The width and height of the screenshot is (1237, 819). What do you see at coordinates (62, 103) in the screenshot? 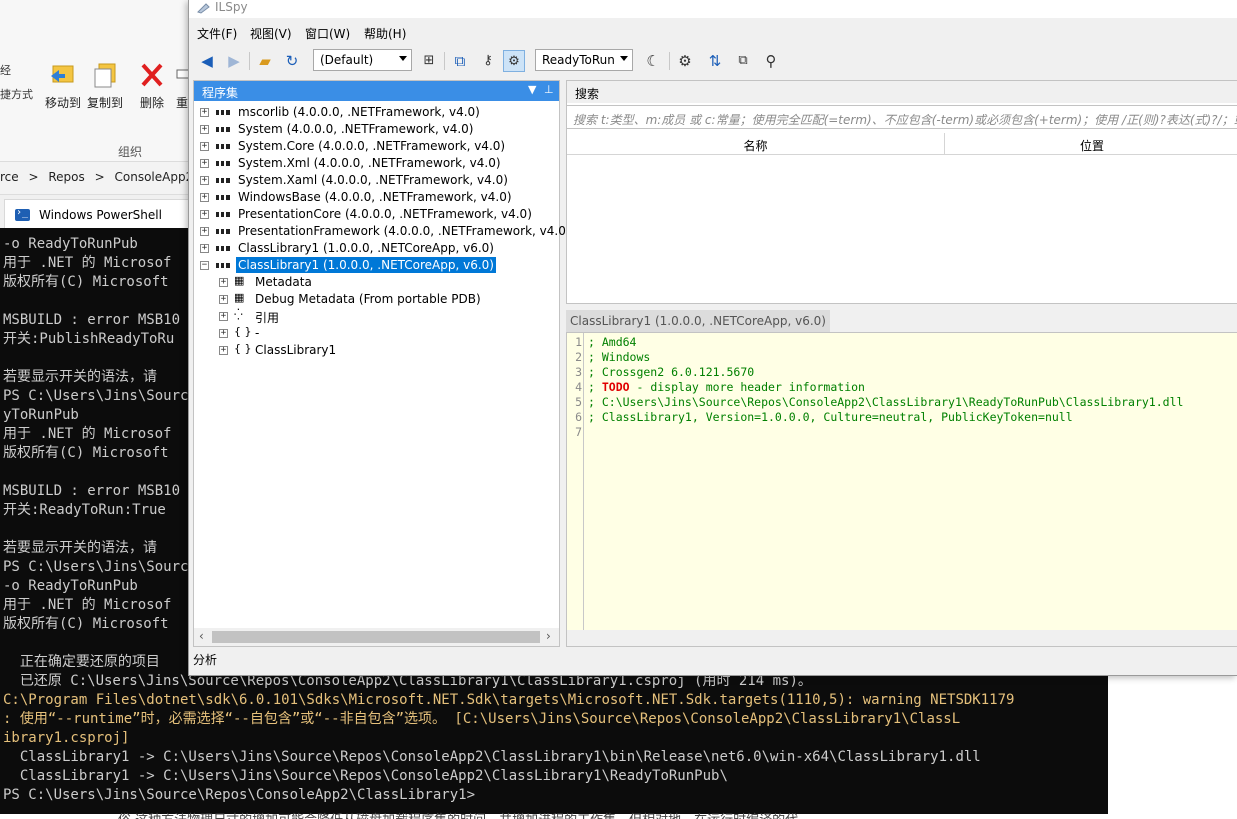
I see `move-to-label: 移动到` at bounding box center [62, 103].